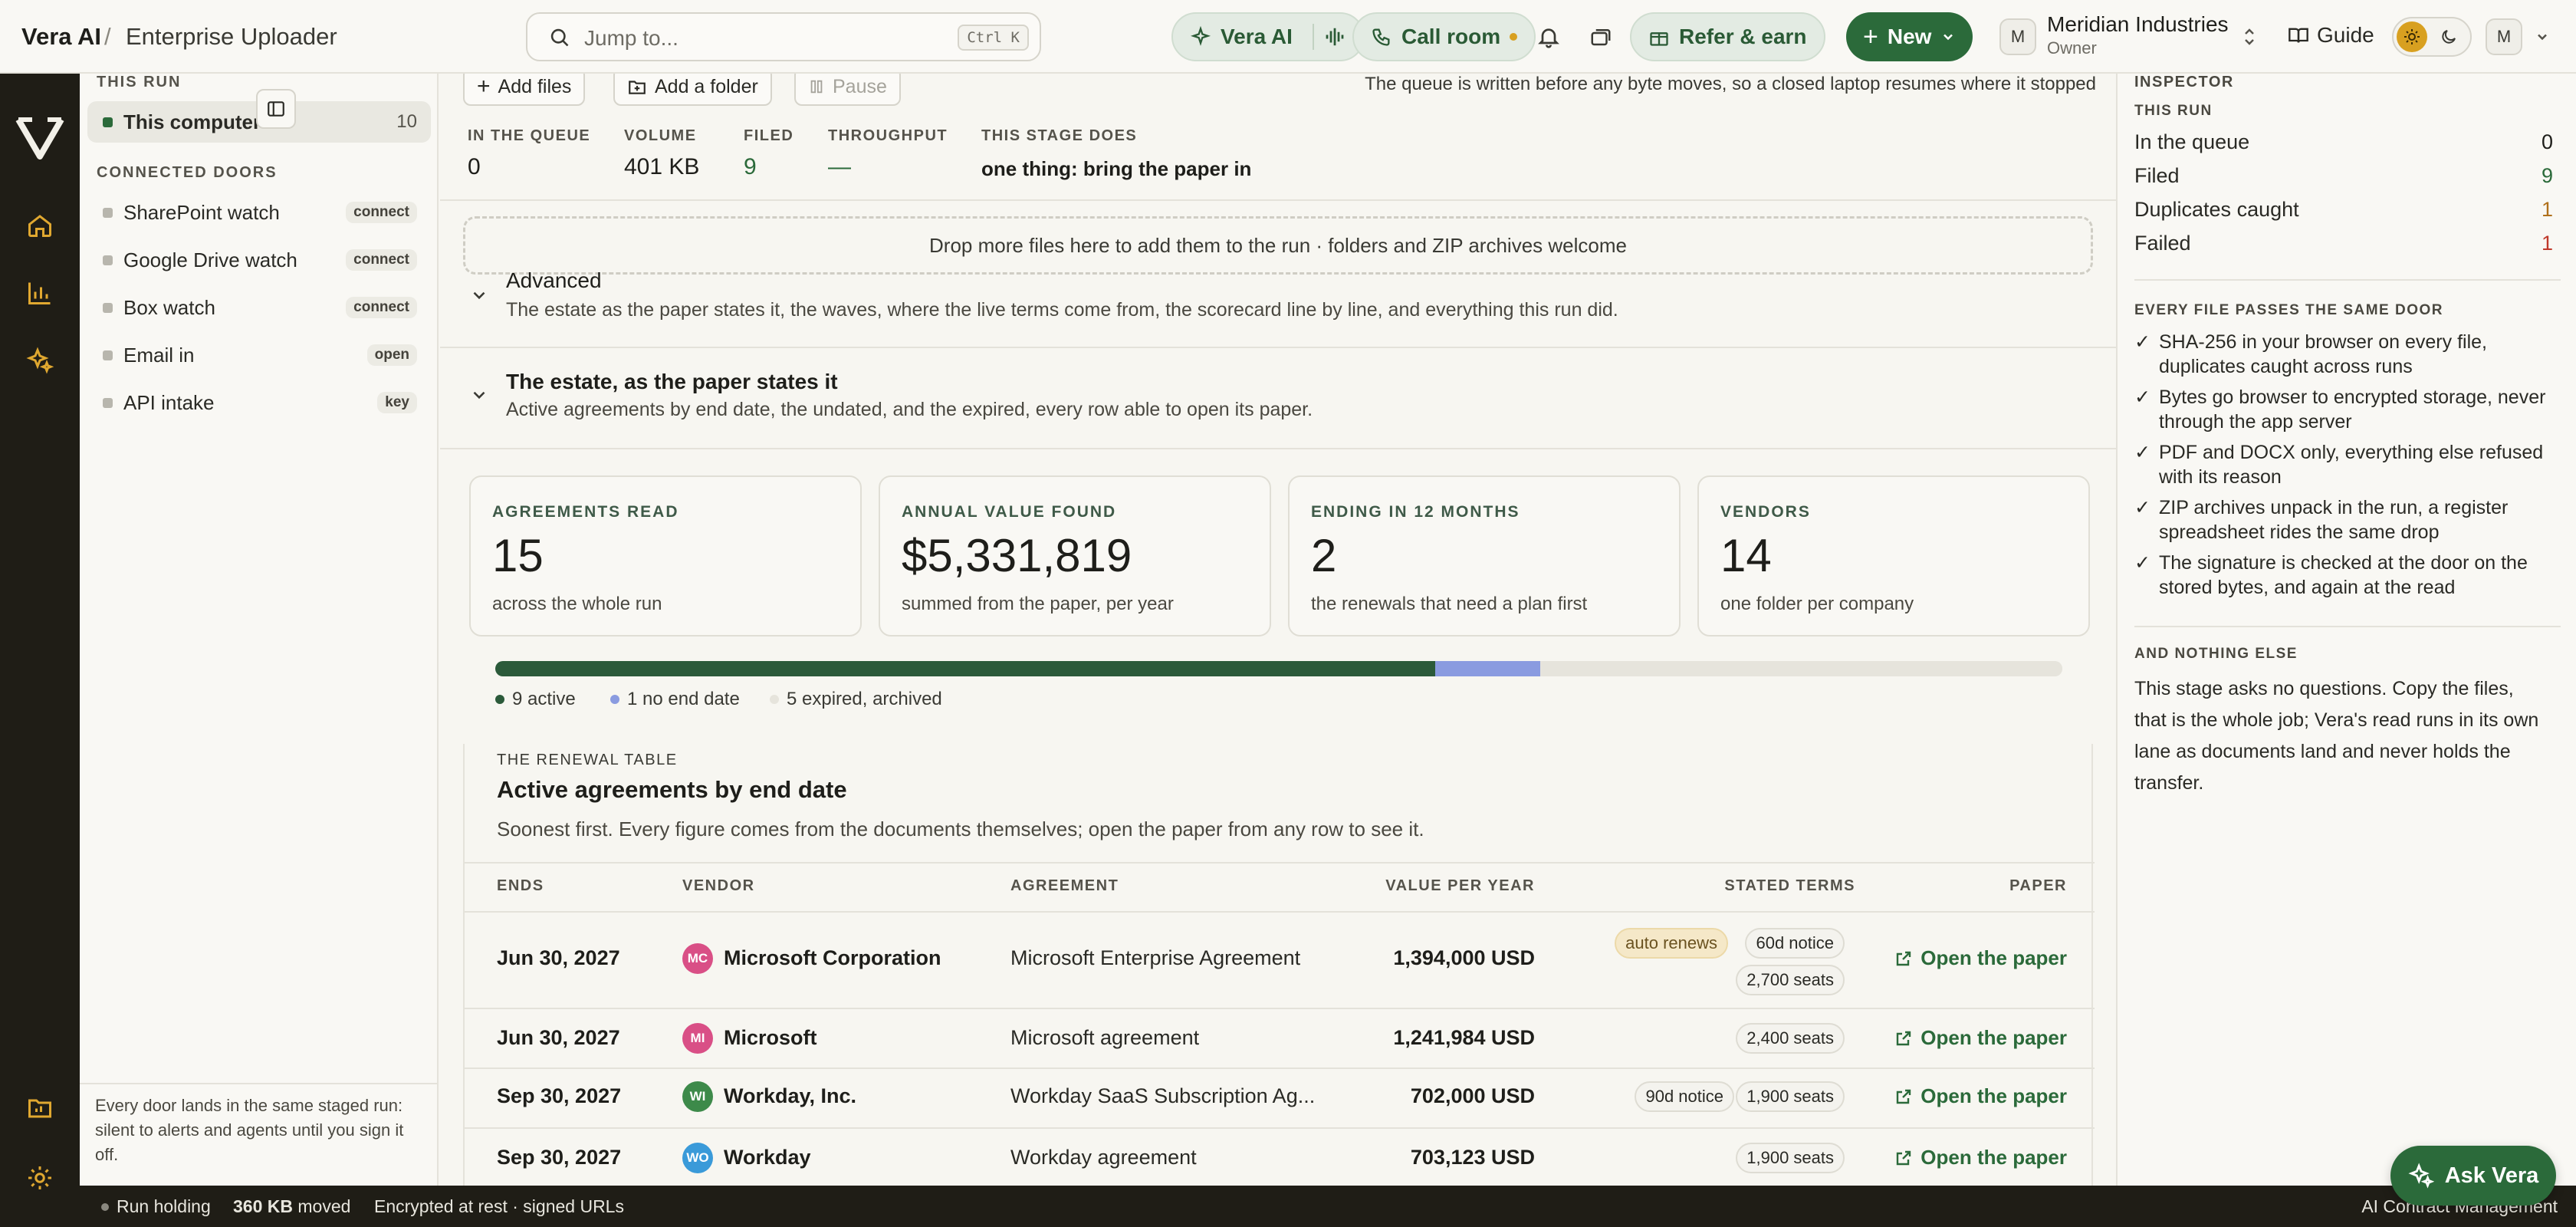 The width and height of the screenshot is (2576, 1227). Describe the element at coordinates (499, 699) in the screenshot. I see `legend-swatch` at that location.